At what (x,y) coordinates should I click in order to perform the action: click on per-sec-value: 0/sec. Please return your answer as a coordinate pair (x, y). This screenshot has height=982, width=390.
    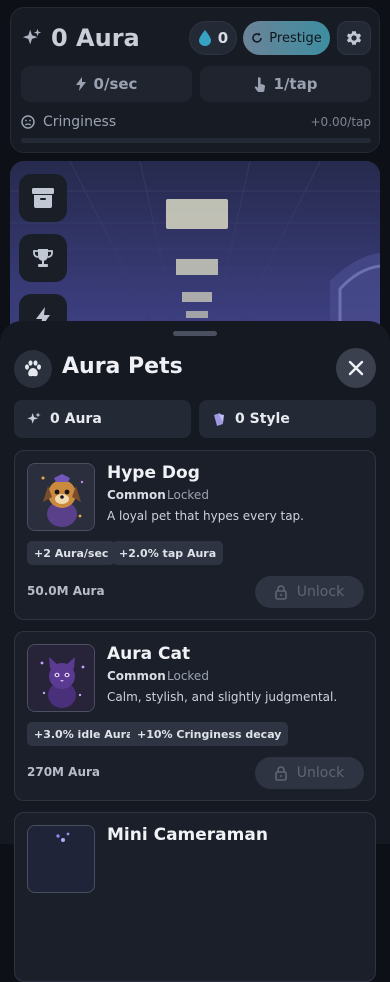
    Looking at the image, I should click on (115, 84).